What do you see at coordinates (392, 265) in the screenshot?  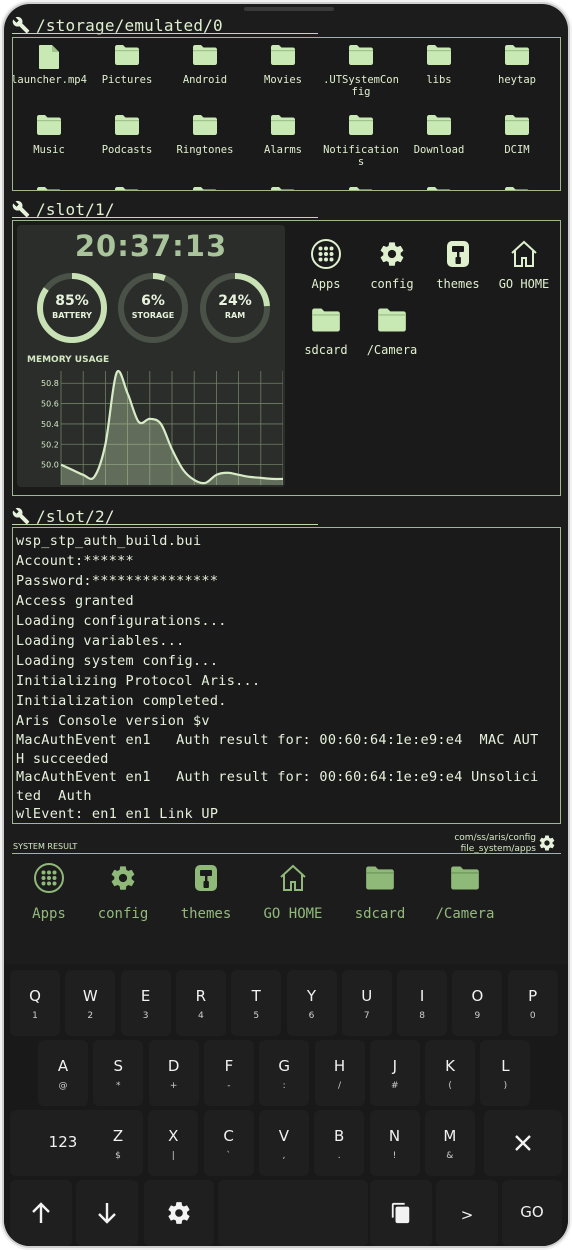 I see `app-shortcut: config` at bounding box center [392, 265].